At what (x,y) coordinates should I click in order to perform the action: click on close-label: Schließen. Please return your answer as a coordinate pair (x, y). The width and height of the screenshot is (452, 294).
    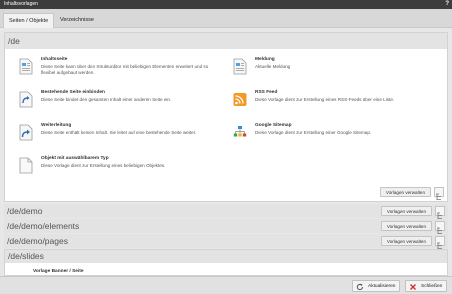
    Looking at the image, I should click on (432, 286).